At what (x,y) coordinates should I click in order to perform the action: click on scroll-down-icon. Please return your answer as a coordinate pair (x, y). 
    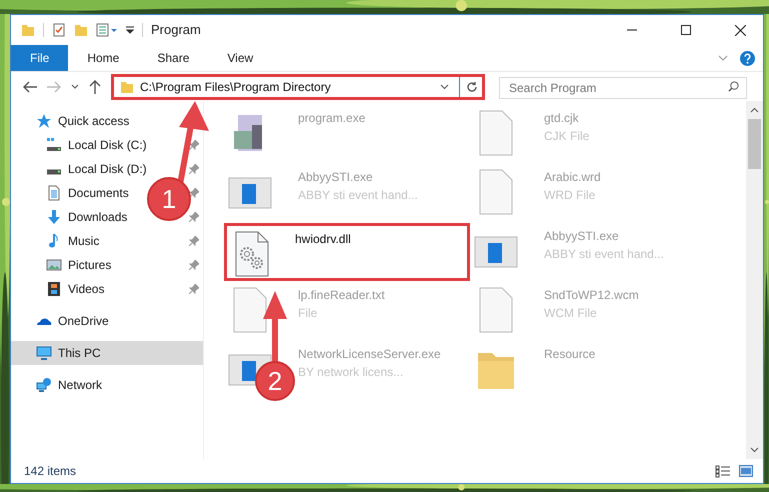
    Looking at the image, I should click on (754, 450).